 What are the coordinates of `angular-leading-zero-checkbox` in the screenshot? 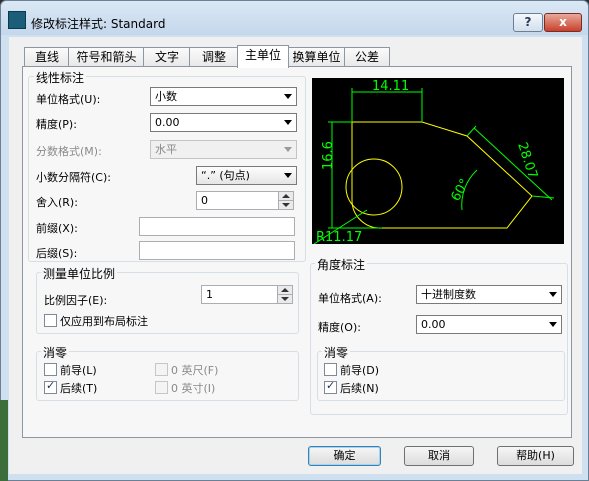 It's located at (330, 369).